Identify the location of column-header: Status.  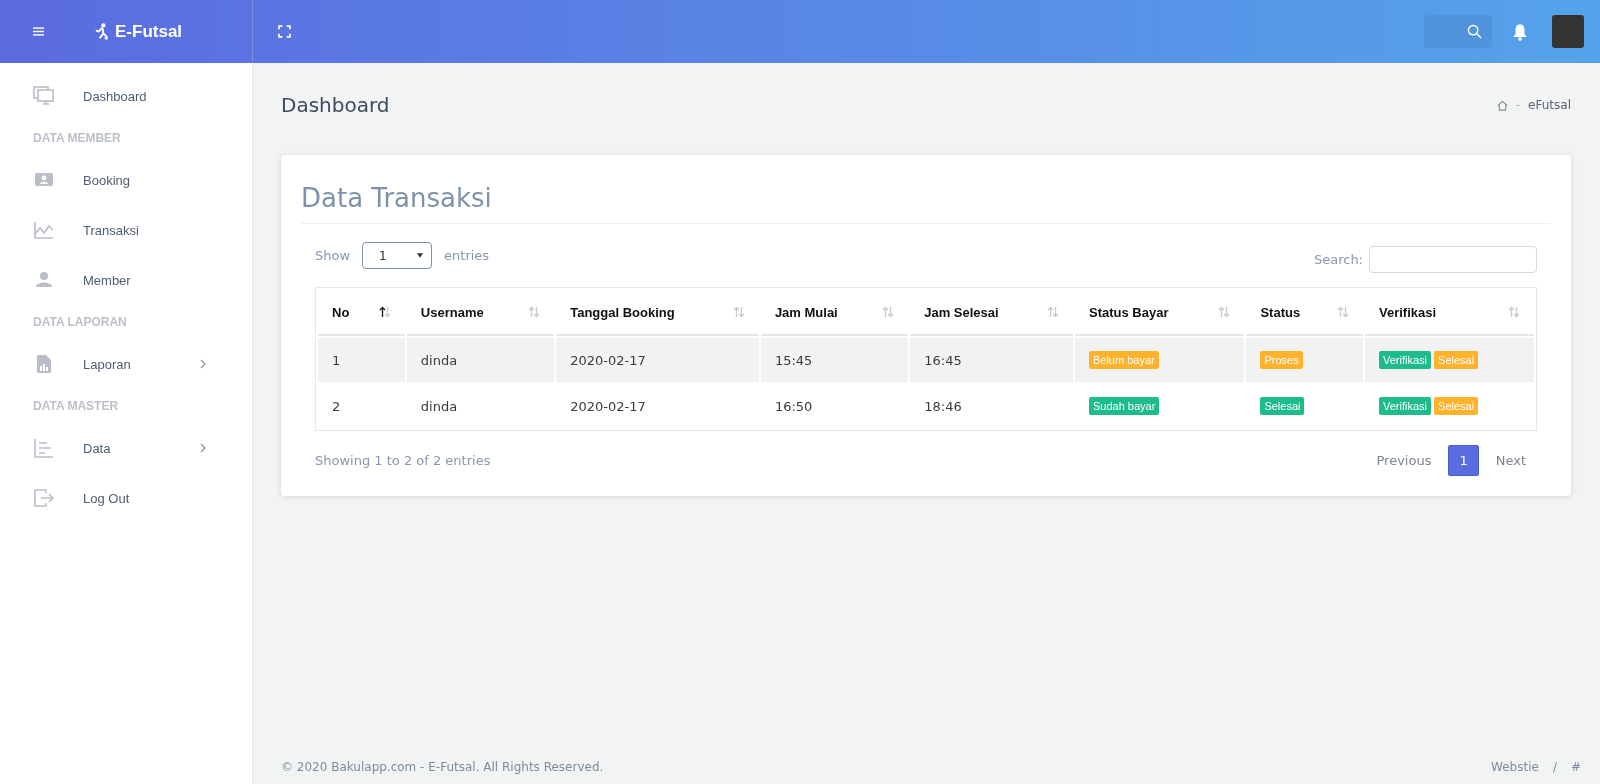
(1304, 313).